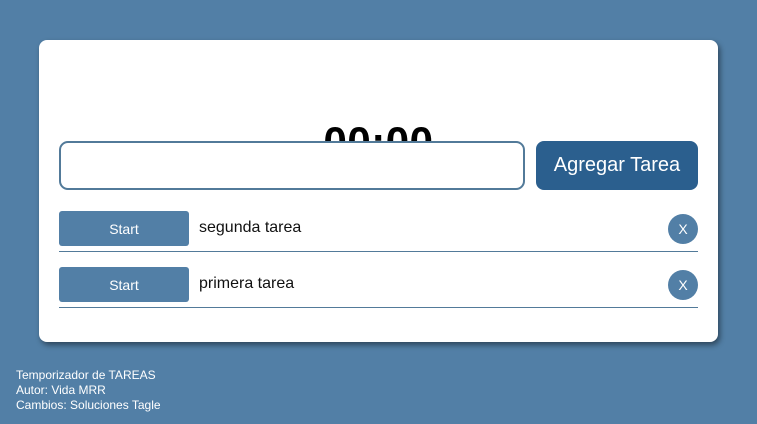  I want to click on task-item: Start primera tarea X, so click(378, 293).